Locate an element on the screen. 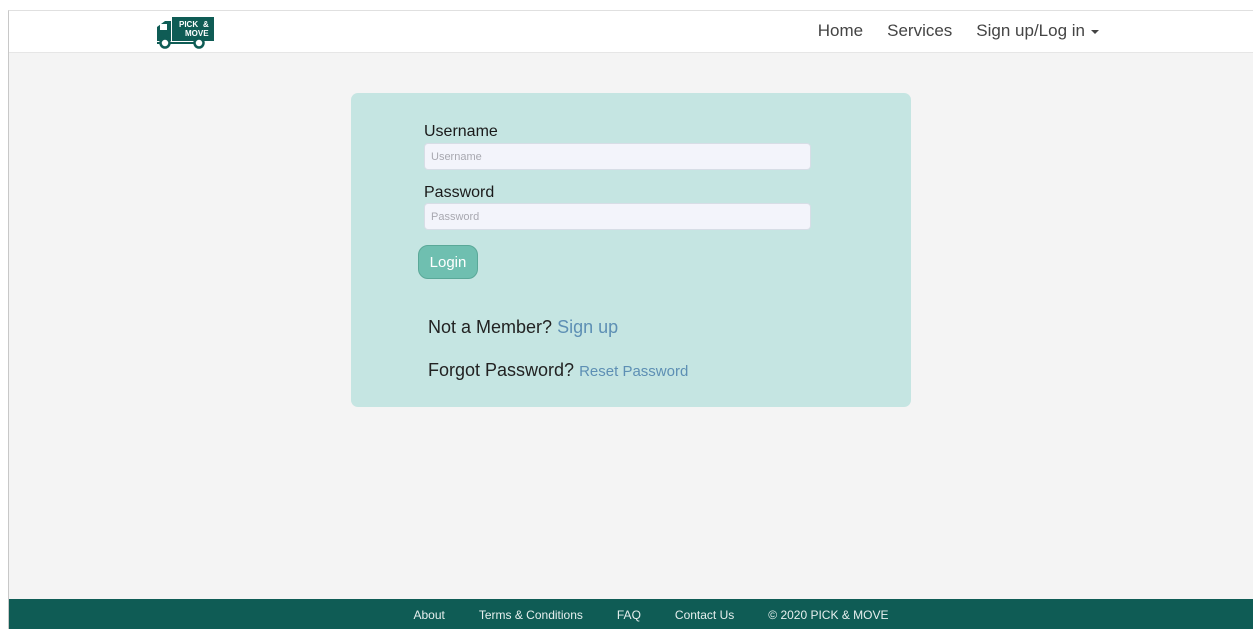 The width and height of the screenshot is (1253, 629). member-prompt-line: Not a Member? Sign up is located at coordinates (523, 327).